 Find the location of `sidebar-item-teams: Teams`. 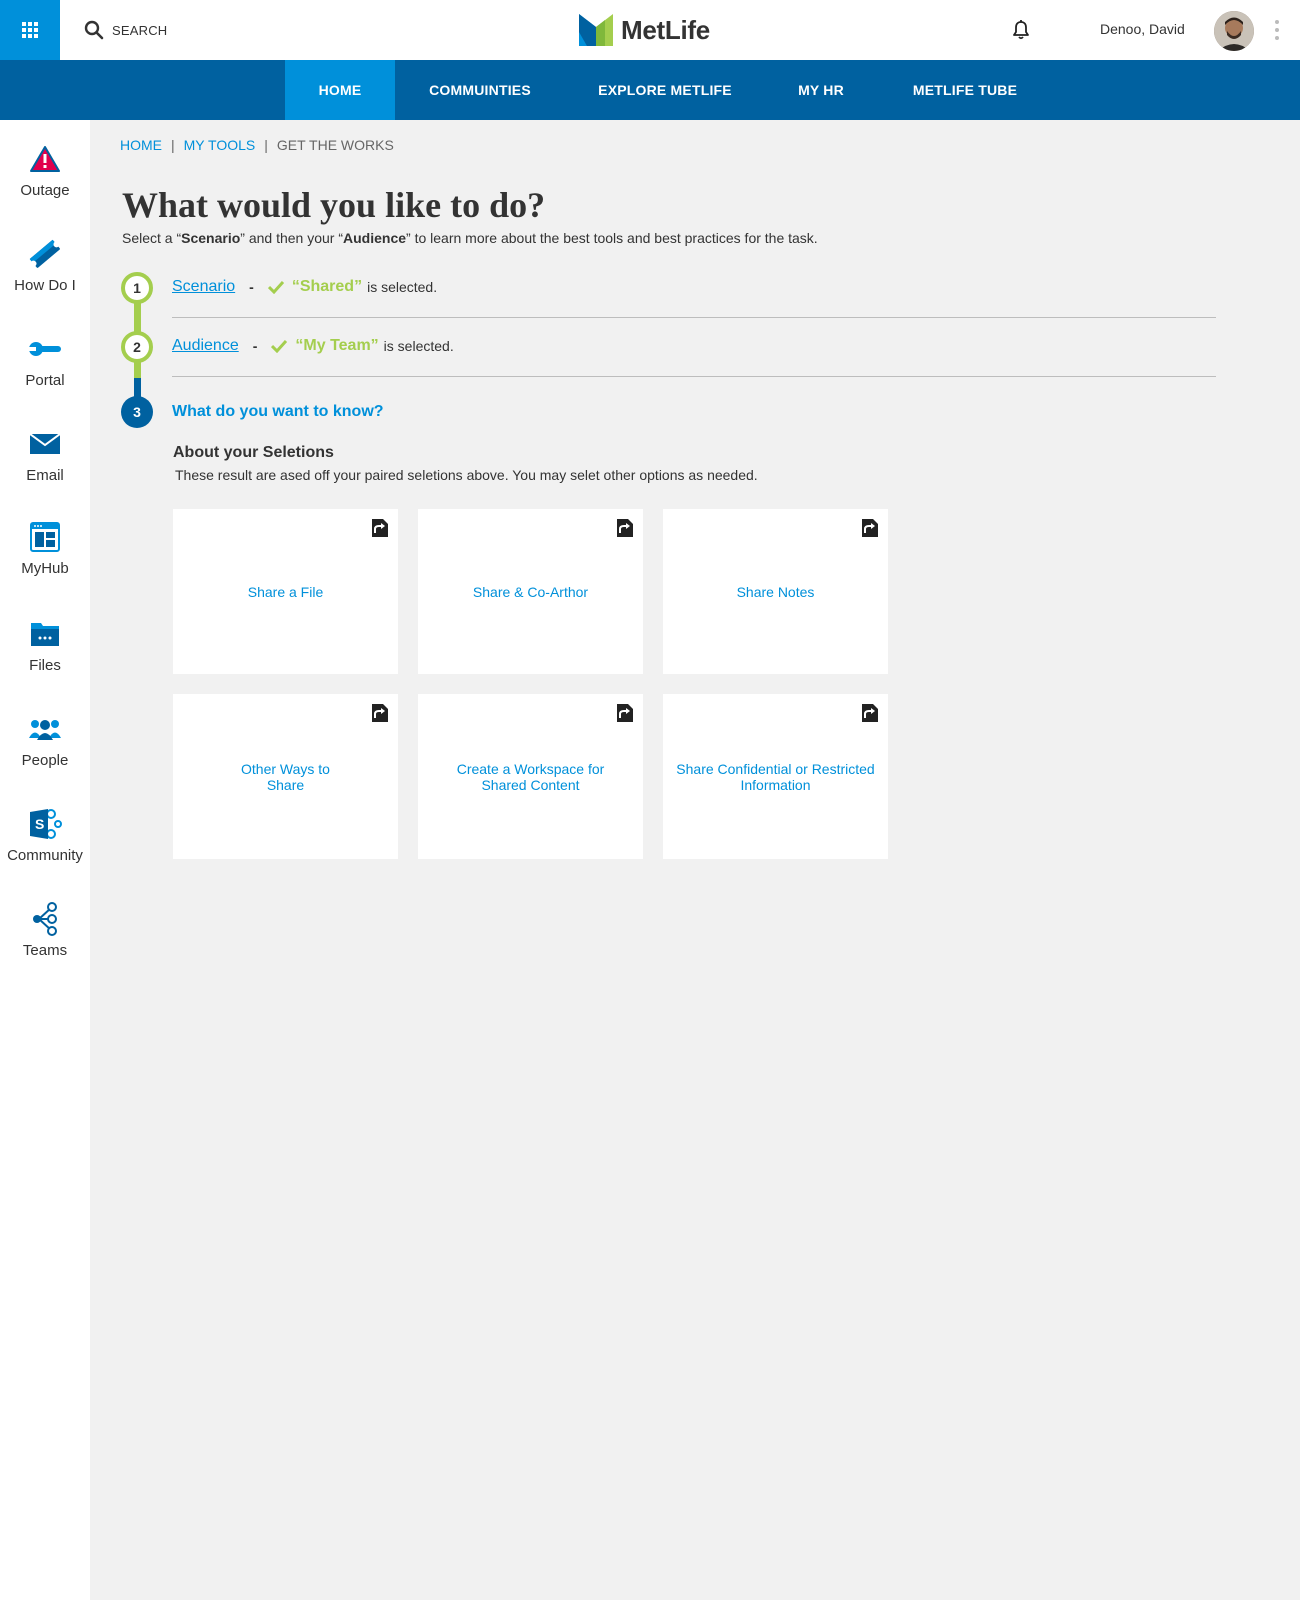

sidebar-item-teams: Teams is located at coordinates (45, 942).